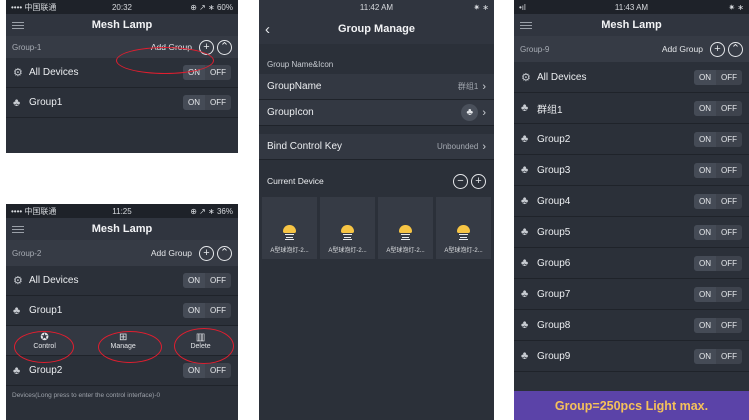  I want to click on current-device-label: Current Device, so click(295, 181).